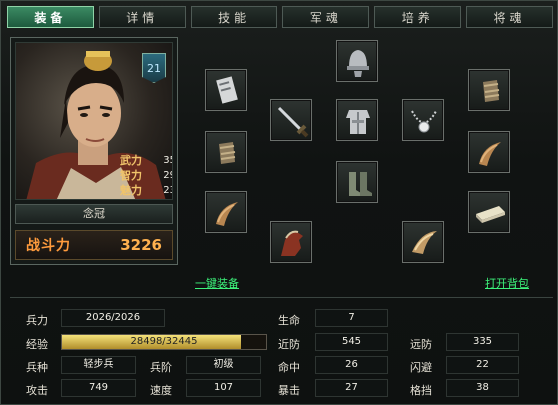 This screenshot has width=558, height=405. I want to click on tab-army-soul: 军魂, so click(326, 17).